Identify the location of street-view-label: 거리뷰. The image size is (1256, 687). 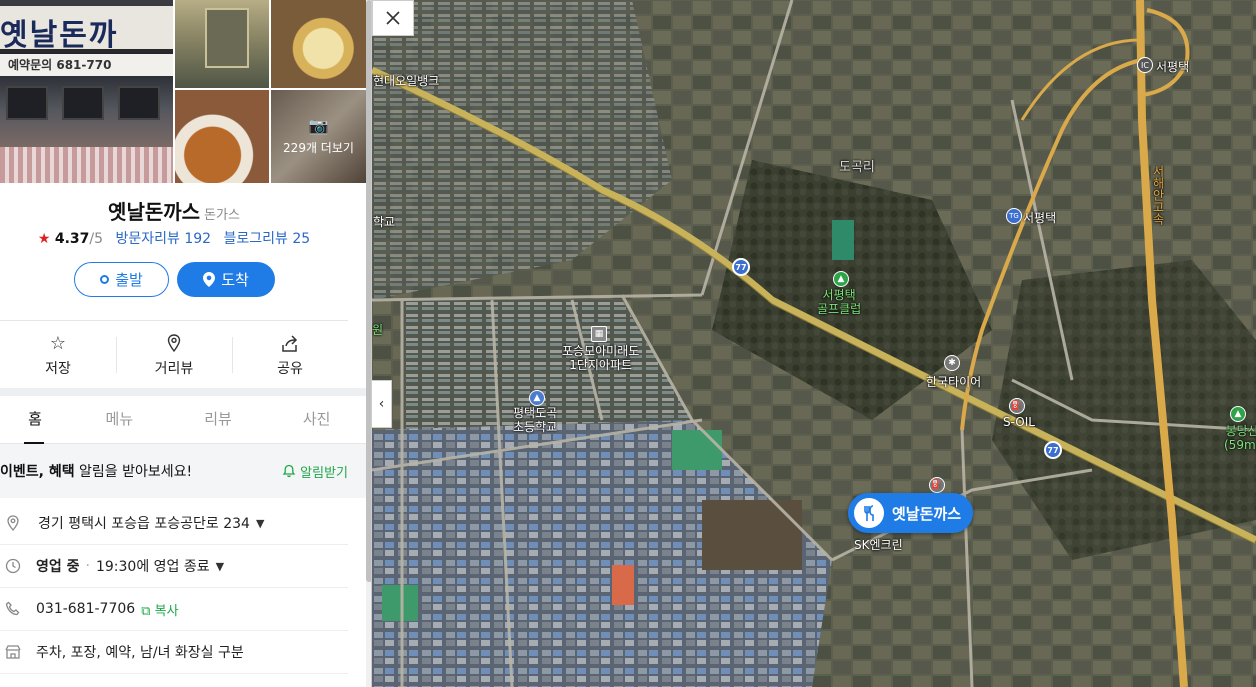
(174, 368).